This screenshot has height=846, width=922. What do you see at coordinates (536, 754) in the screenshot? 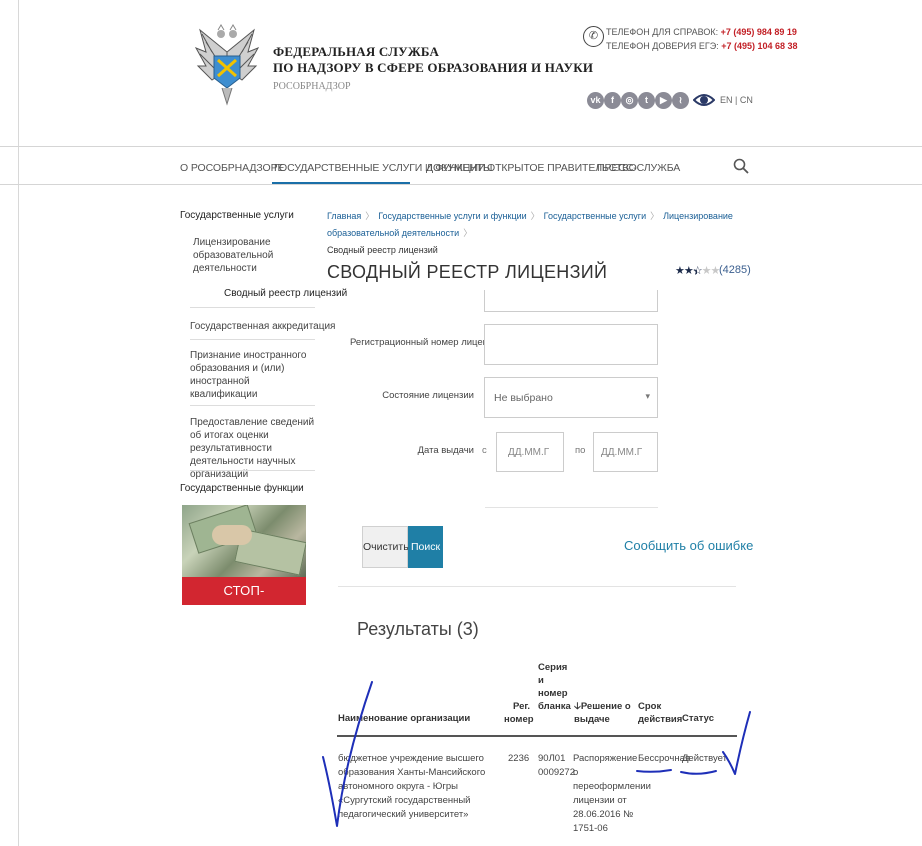
I see `pen-annotations` at bounding box center [536, 754].